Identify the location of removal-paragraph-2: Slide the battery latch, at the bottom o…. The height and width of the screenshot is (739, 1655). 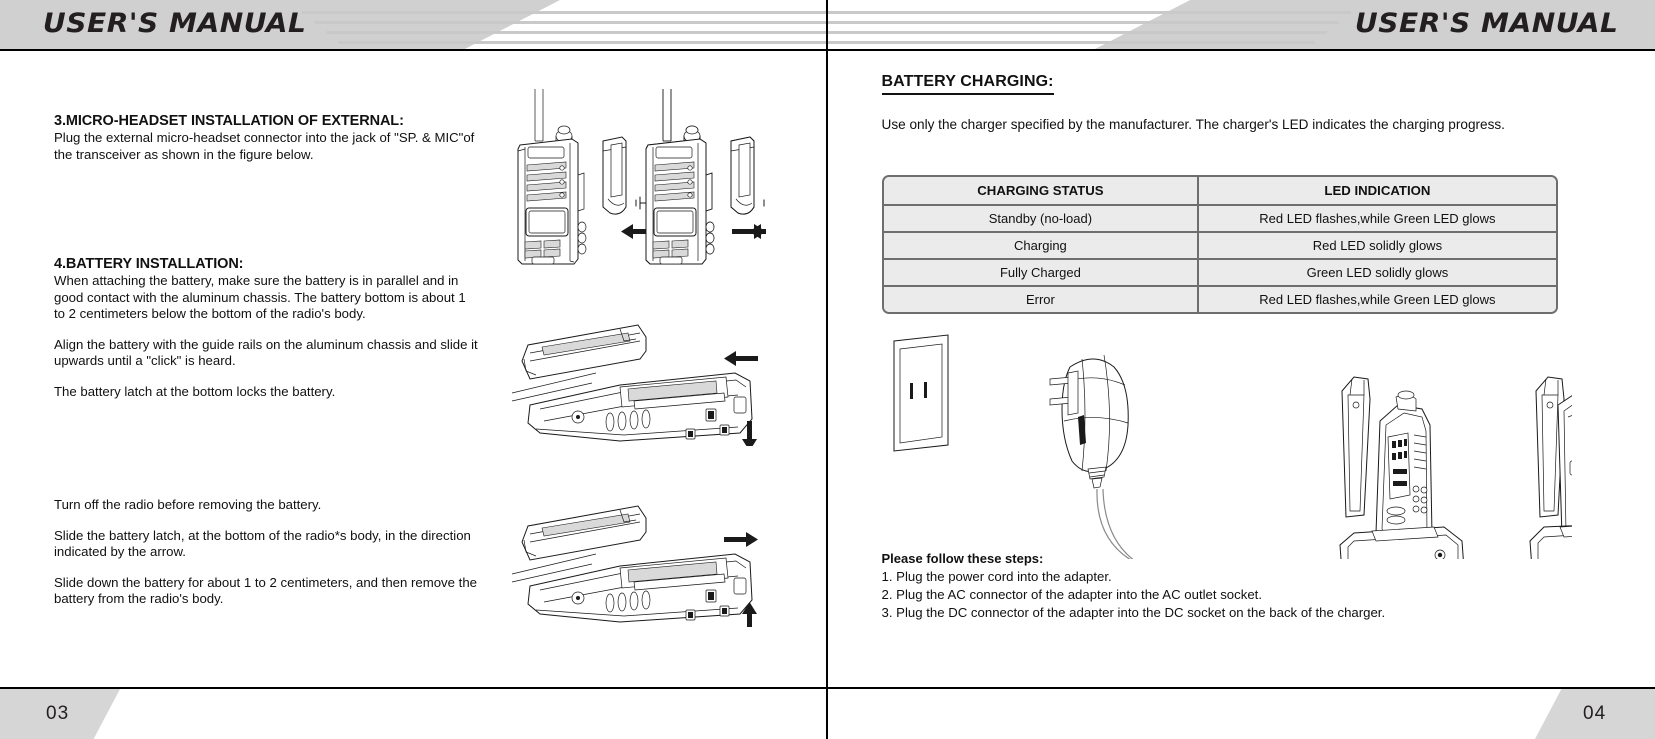
(262, 543).